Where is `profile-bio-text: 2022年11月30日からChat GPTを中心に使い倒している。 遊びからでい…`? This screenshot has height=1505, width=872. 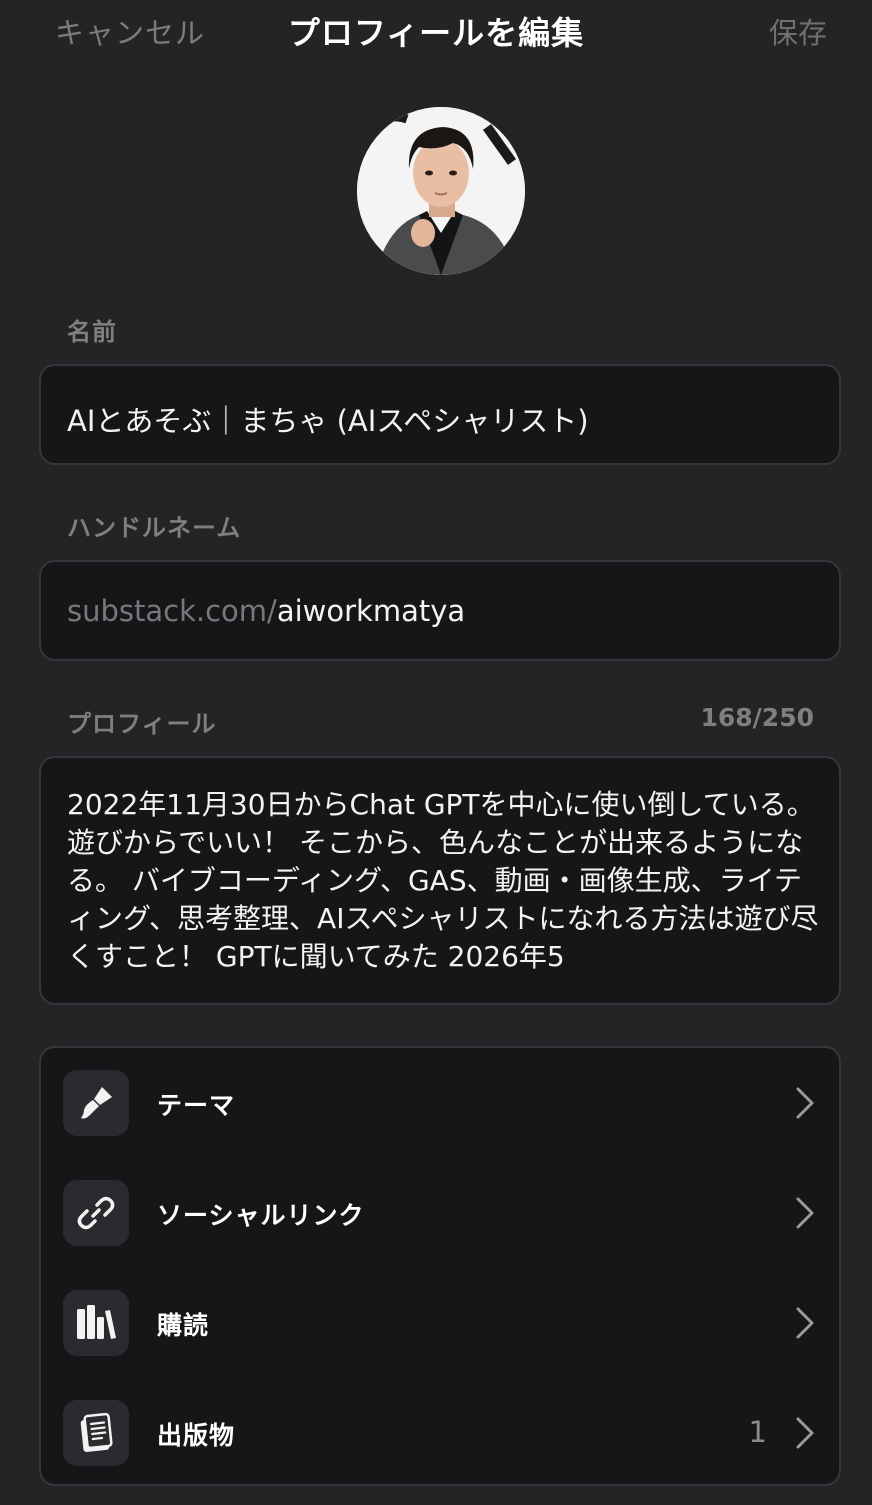
profile-bio-text: 2022年11月30日からChat GPTを中心に使い倒している。 遊びからでい… is located at coordinates (443, 880).